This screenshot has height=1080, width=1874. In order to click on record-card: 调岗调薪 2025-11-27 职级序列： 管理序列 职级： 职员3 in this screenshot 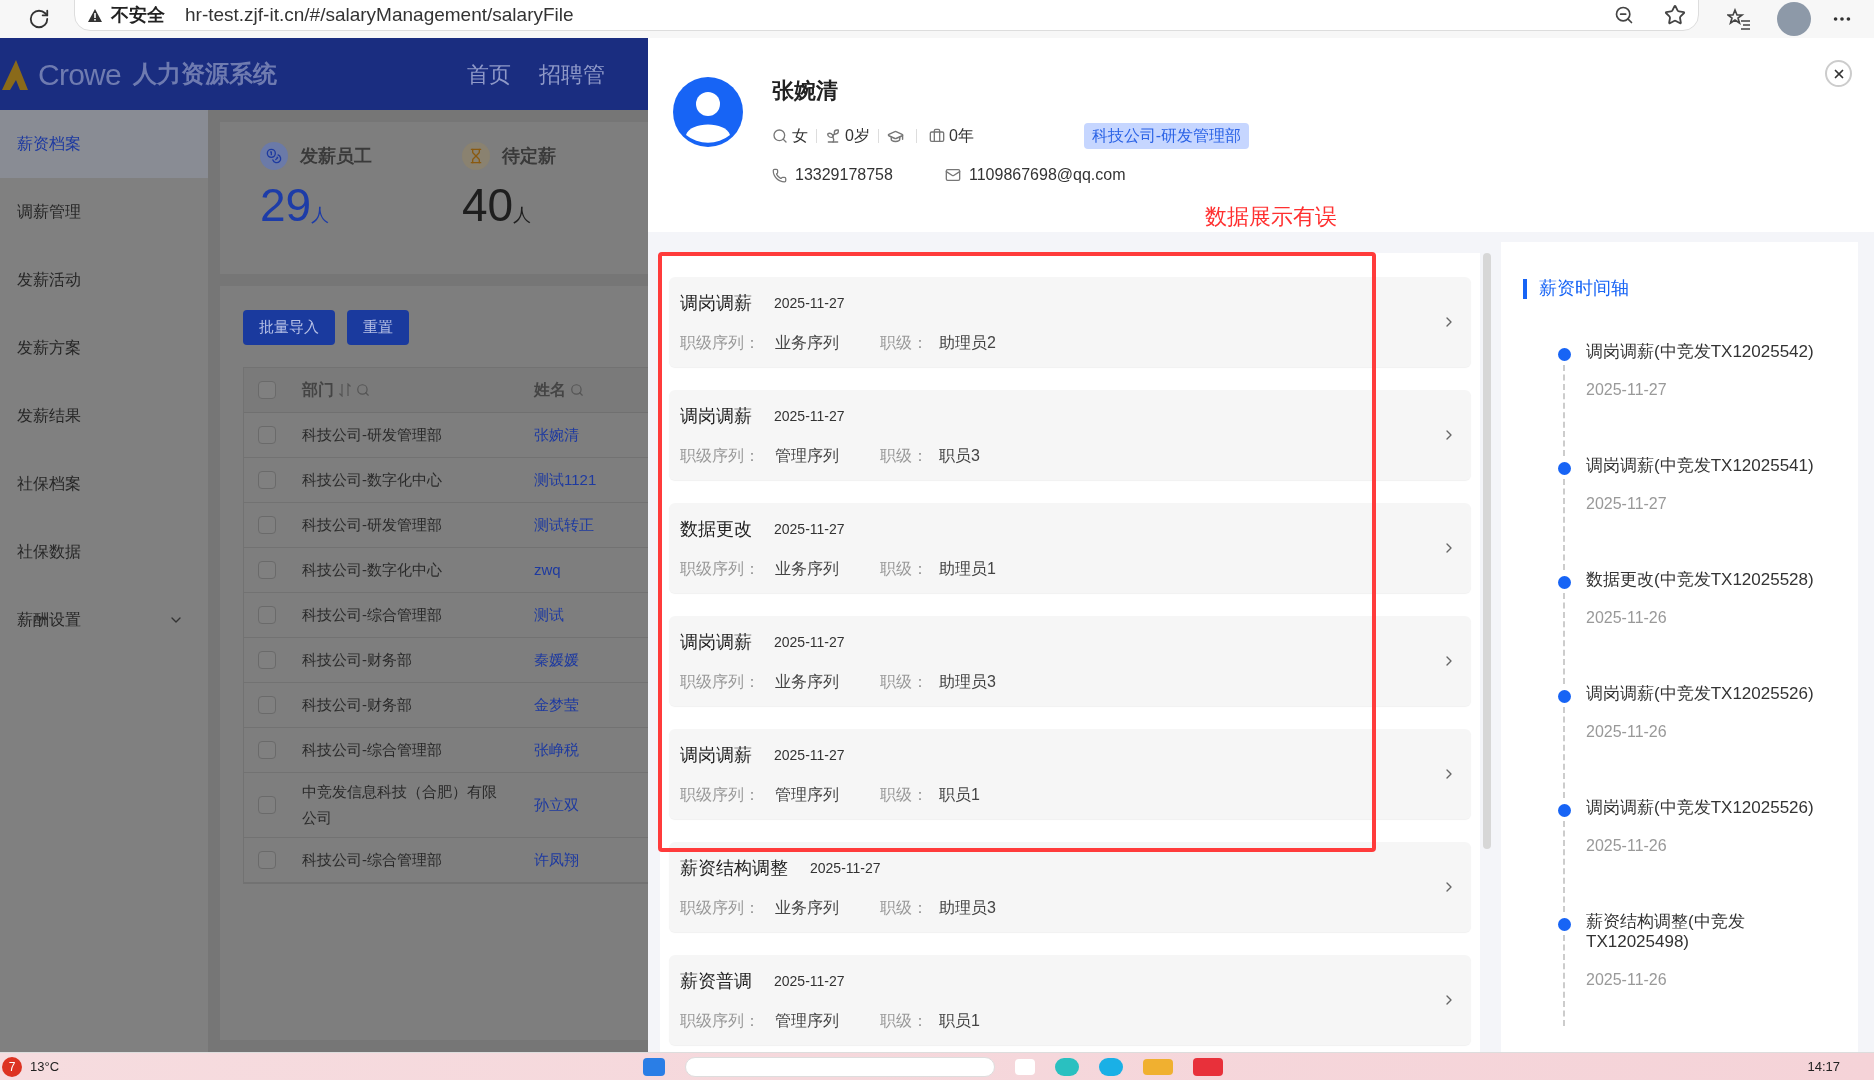, I will do `click(1070, 435)`.